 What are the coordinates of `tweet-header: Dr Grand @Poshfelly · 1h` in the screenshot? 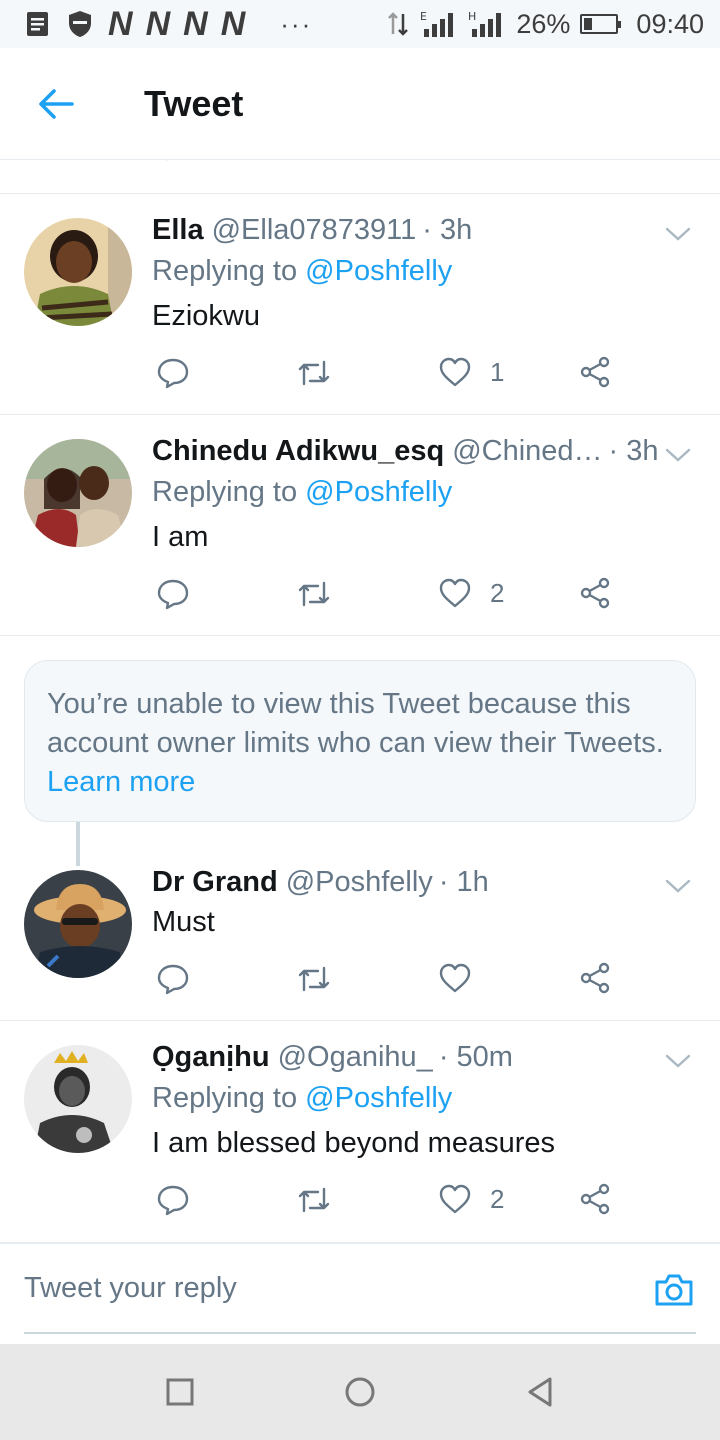 It's located at (406, 882).